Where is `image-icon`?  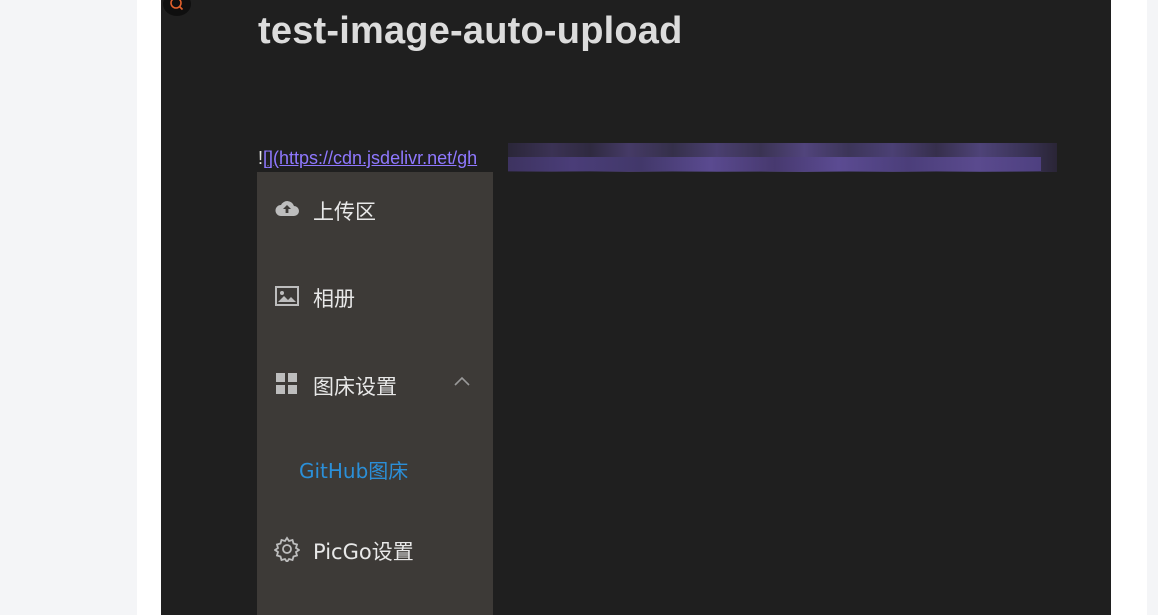 image-icon is located at coordinates (287, 296).